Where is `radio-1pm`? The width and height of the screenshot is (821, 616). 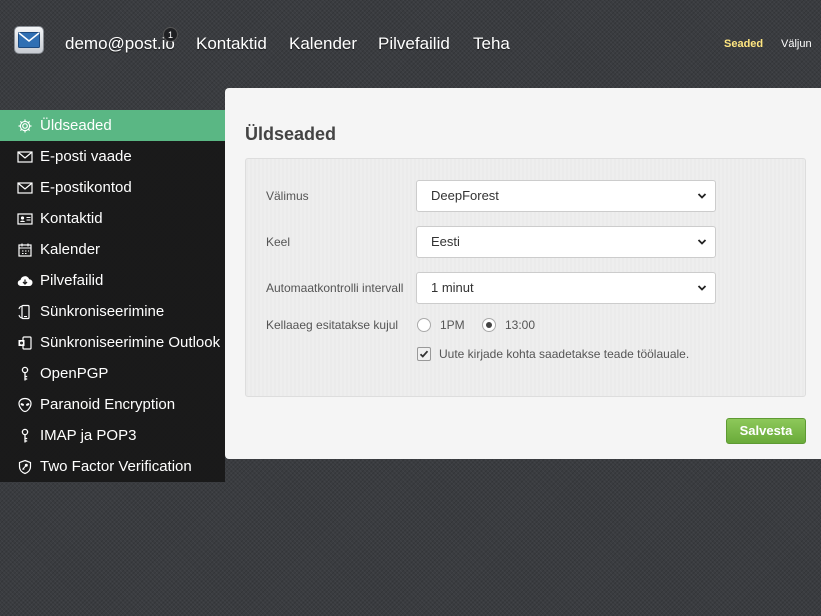 radio-1pm is located at coordinates (424, 325).